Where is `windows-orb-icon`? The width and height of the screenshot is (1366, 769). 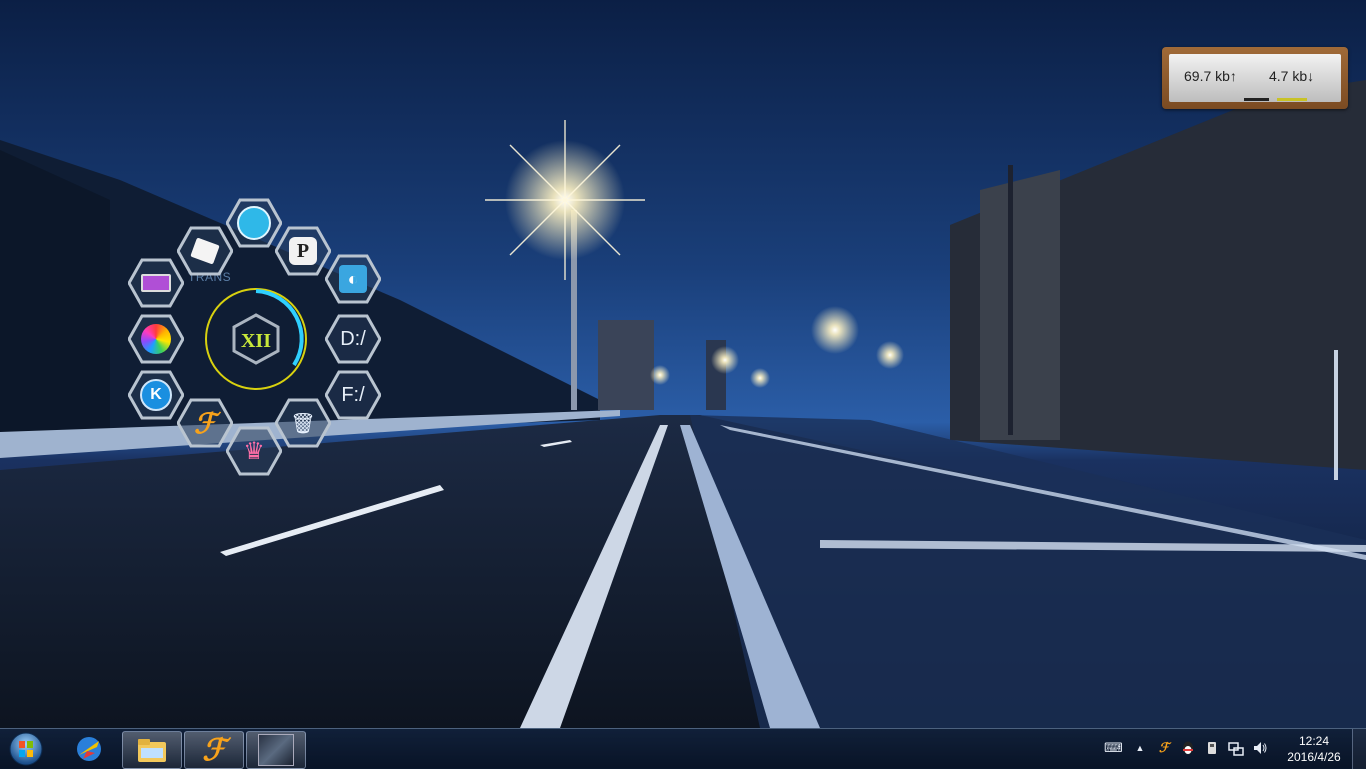 windows-orb-icon is located at coordinates (26, 749).